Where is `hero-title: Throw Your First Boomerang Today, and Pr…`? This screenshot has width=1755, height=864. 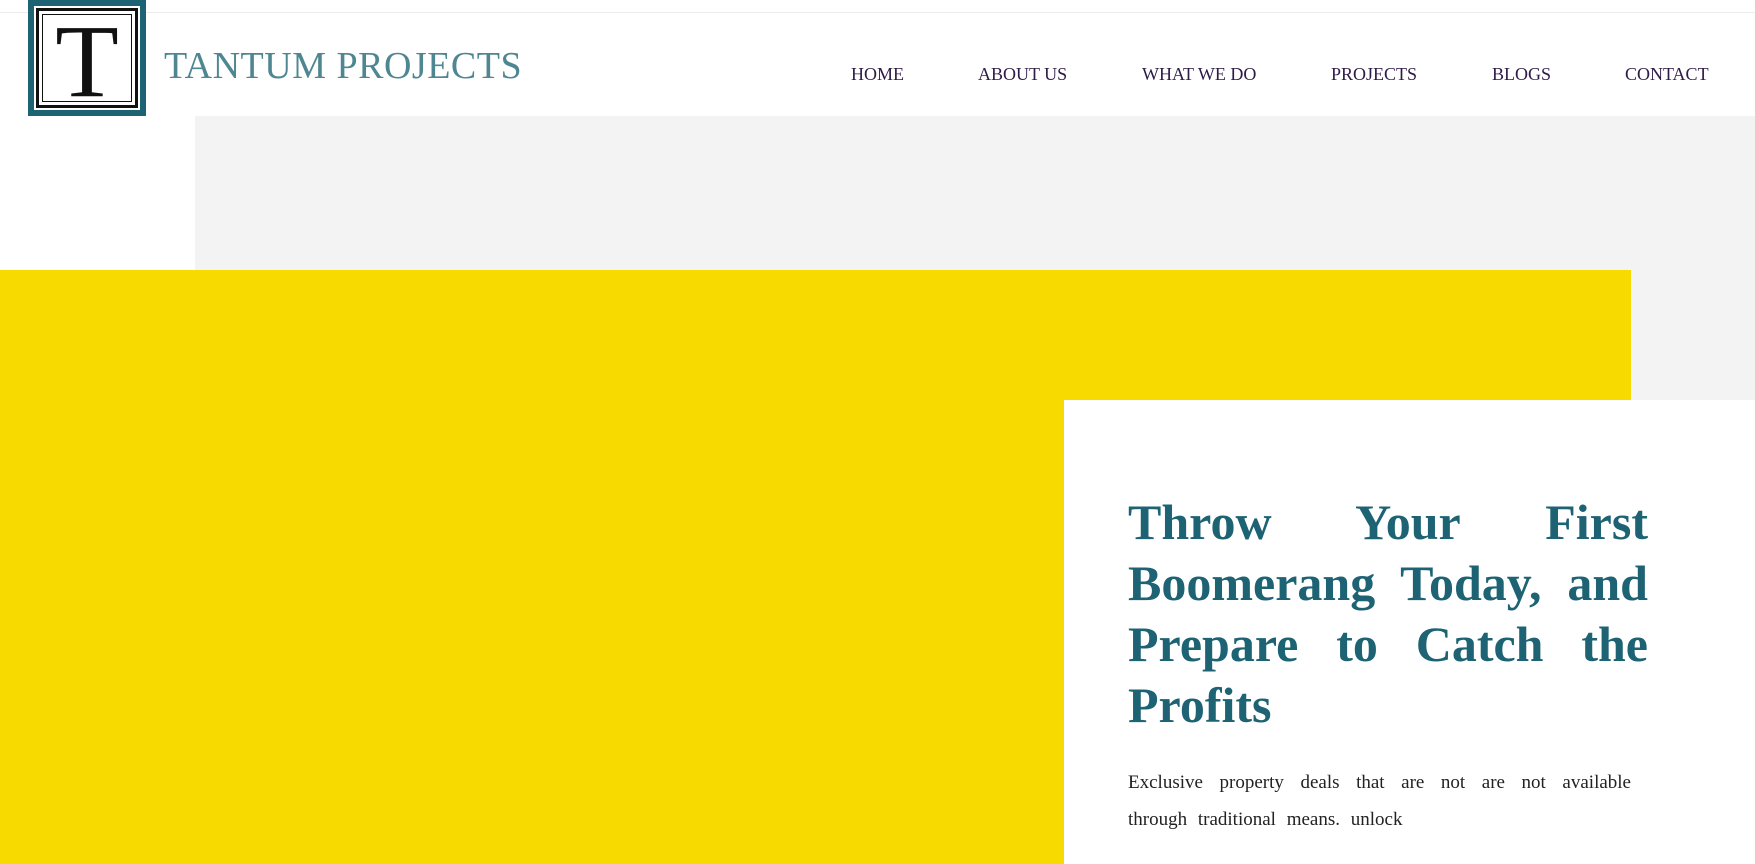
hero-title: Throw Your First Boomerang Today, and Pr… is located at coordinates (1388, 613).